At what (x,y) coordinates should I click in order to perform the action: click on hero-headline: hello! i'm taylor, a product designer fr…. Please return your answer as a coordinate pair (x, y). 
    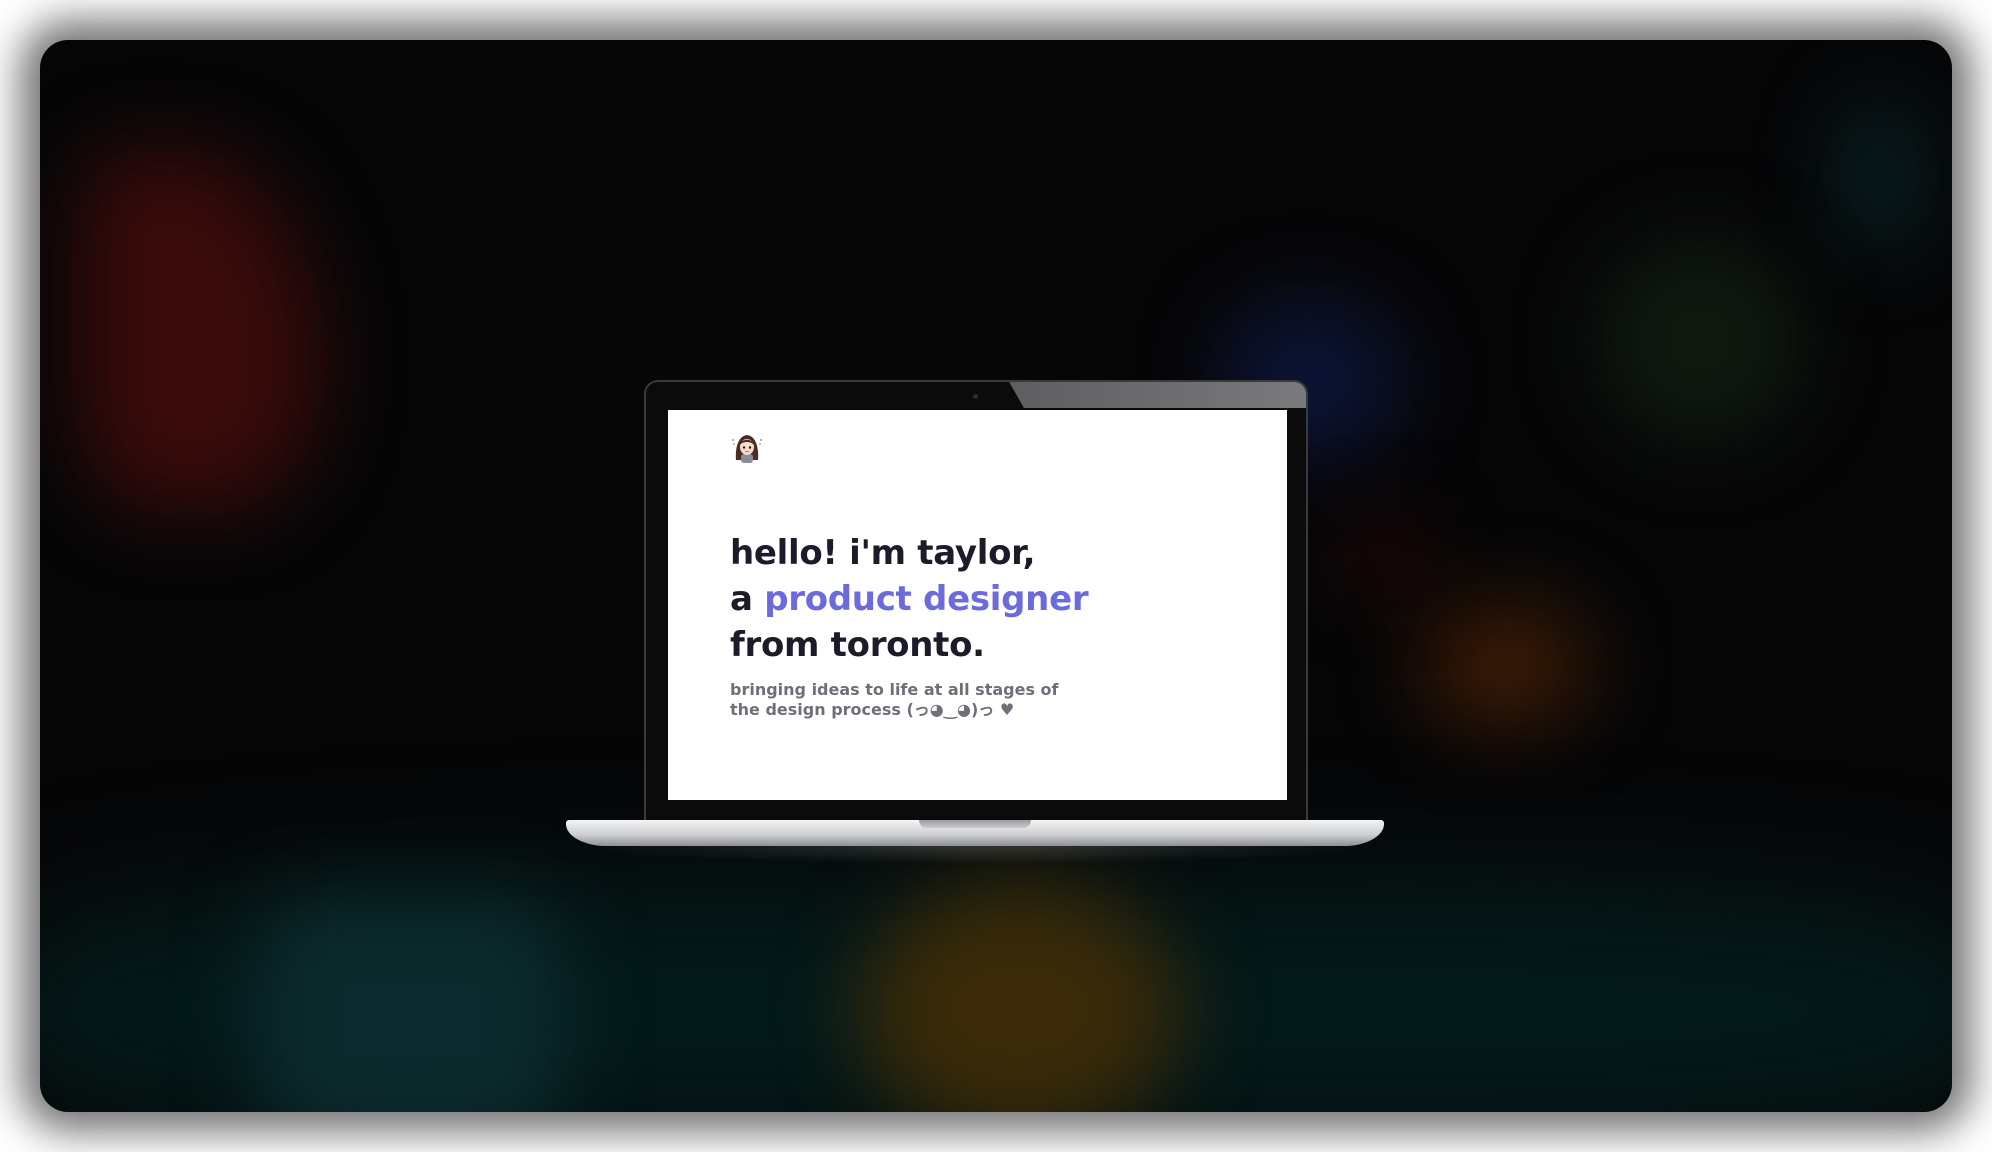
    Looking at the image, I should click on (909, 599).